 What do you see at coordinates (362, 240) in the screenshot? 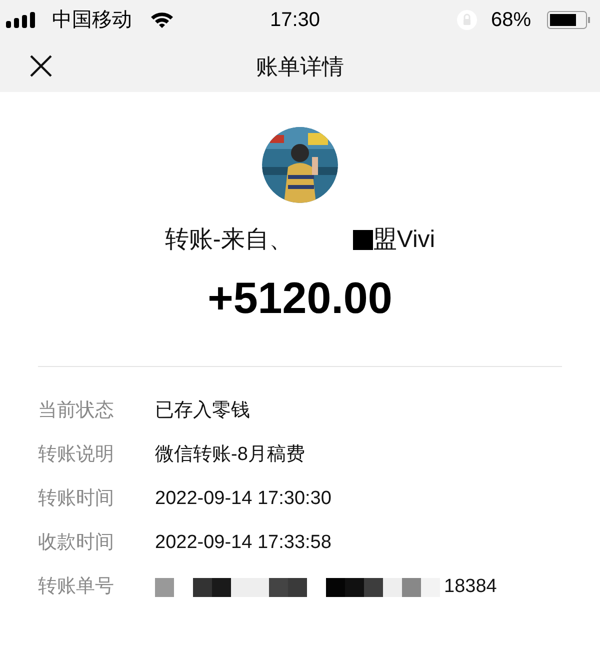
I see `redaction-drawing` at bounding box center [362, 240].